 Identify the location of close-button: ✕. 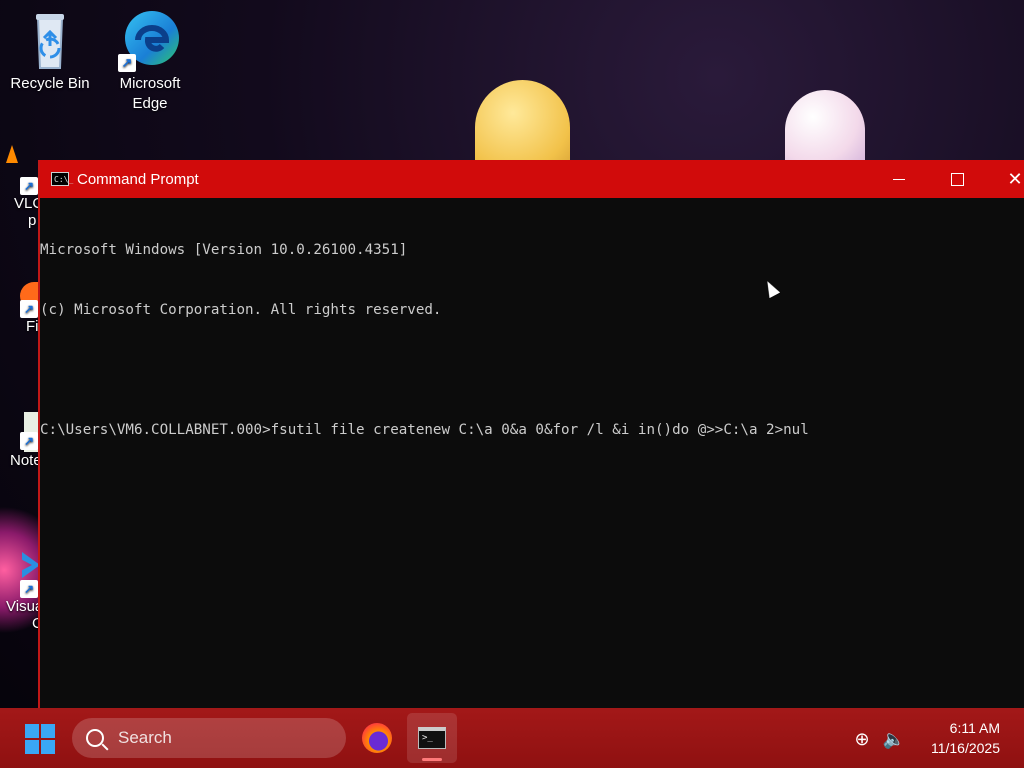
(1005, 179).